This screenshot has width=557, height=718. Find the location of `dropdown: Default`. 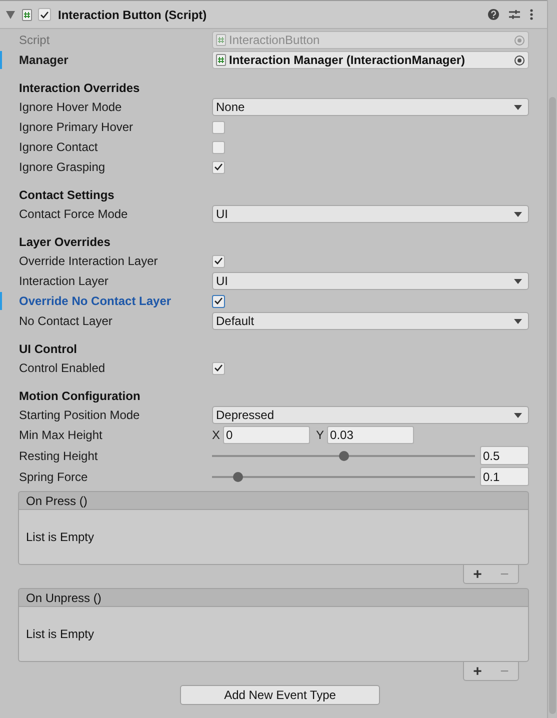

dropdown: Default is located at coordinates (370, 321).